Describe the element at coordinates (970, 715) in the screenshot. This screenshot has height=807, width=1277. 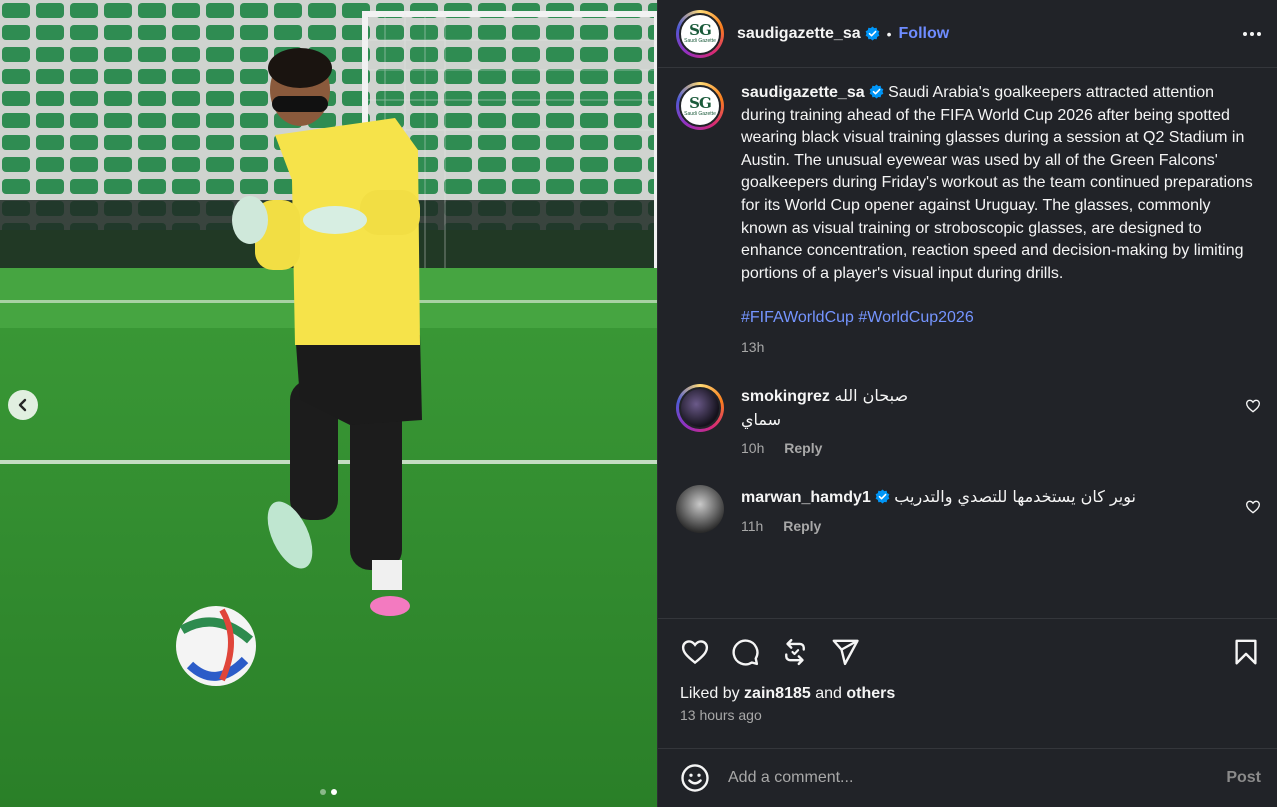
I see `post-timestamp: 13 hours ago` at that location.